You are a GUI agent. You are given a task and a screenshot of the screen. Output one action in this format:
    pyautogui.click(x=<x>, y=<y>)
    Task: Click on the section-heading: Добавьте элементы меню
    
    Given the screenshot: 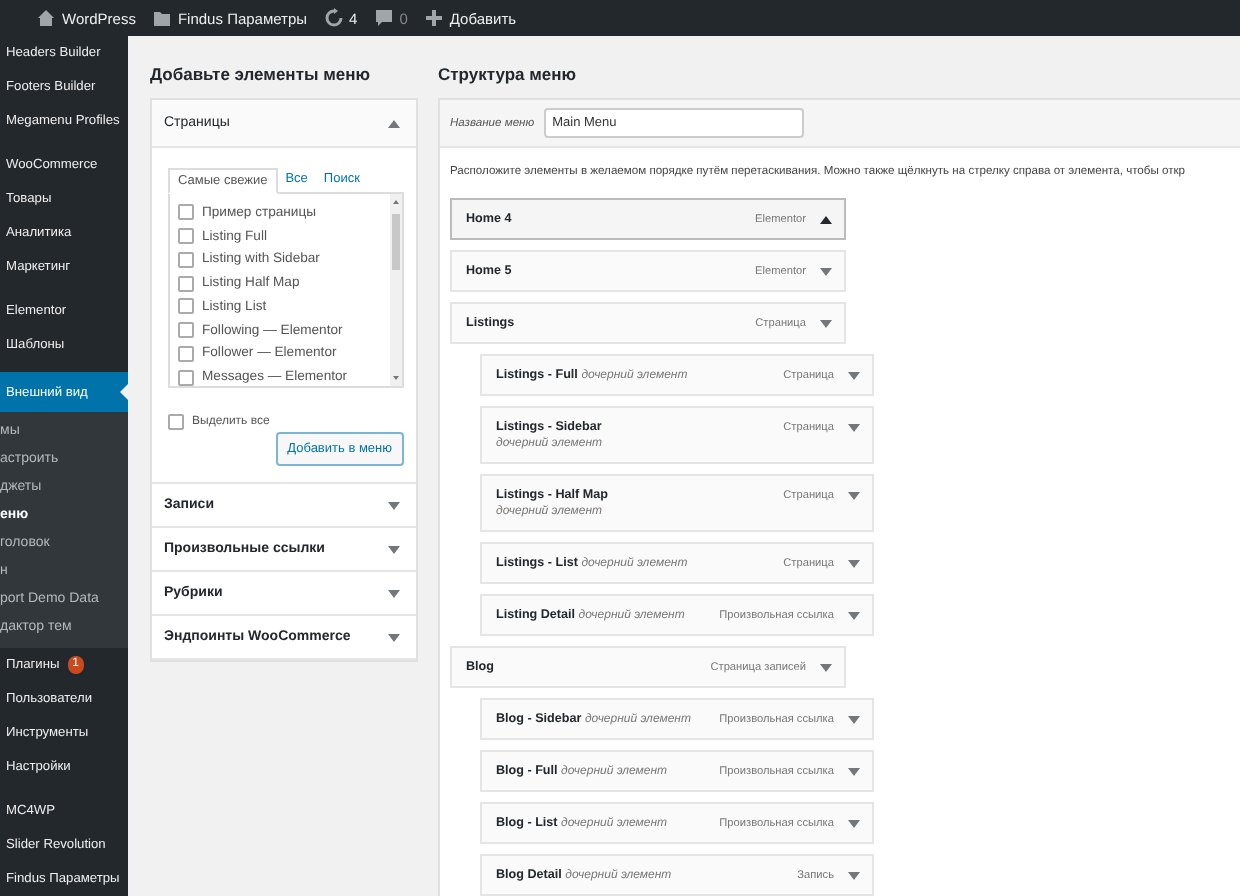 What is the action you would take?
    pyautogui.click(x=261, y=75)
    